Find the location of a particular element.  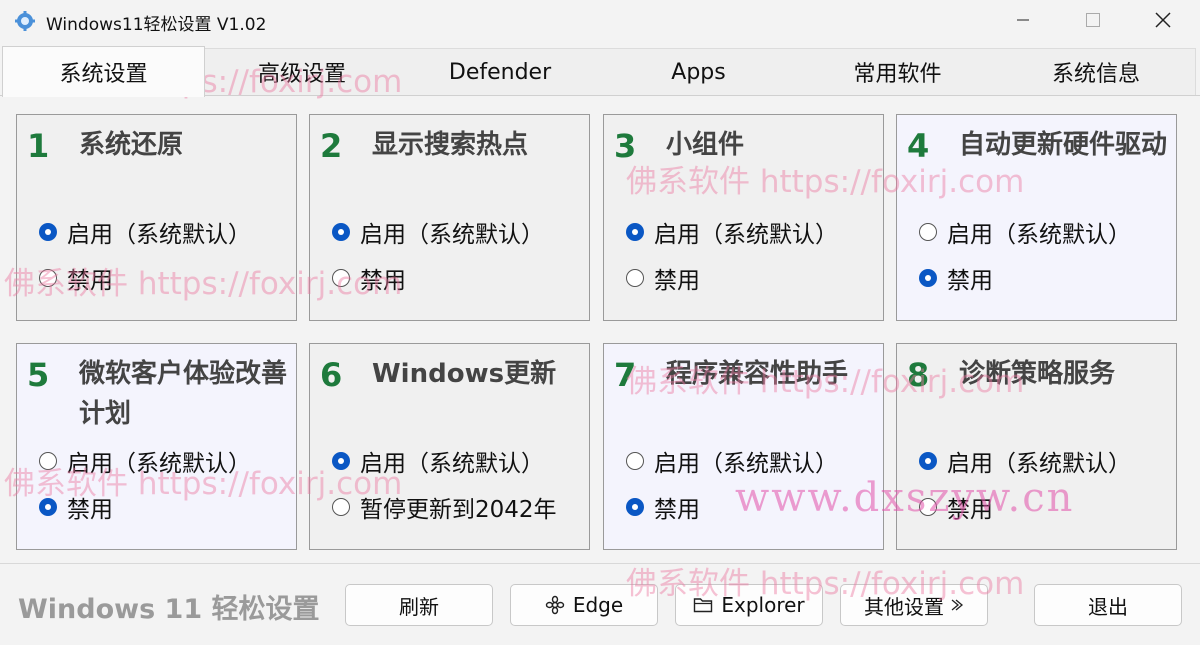

card-number: 3 is located at coordinates (625, 146).